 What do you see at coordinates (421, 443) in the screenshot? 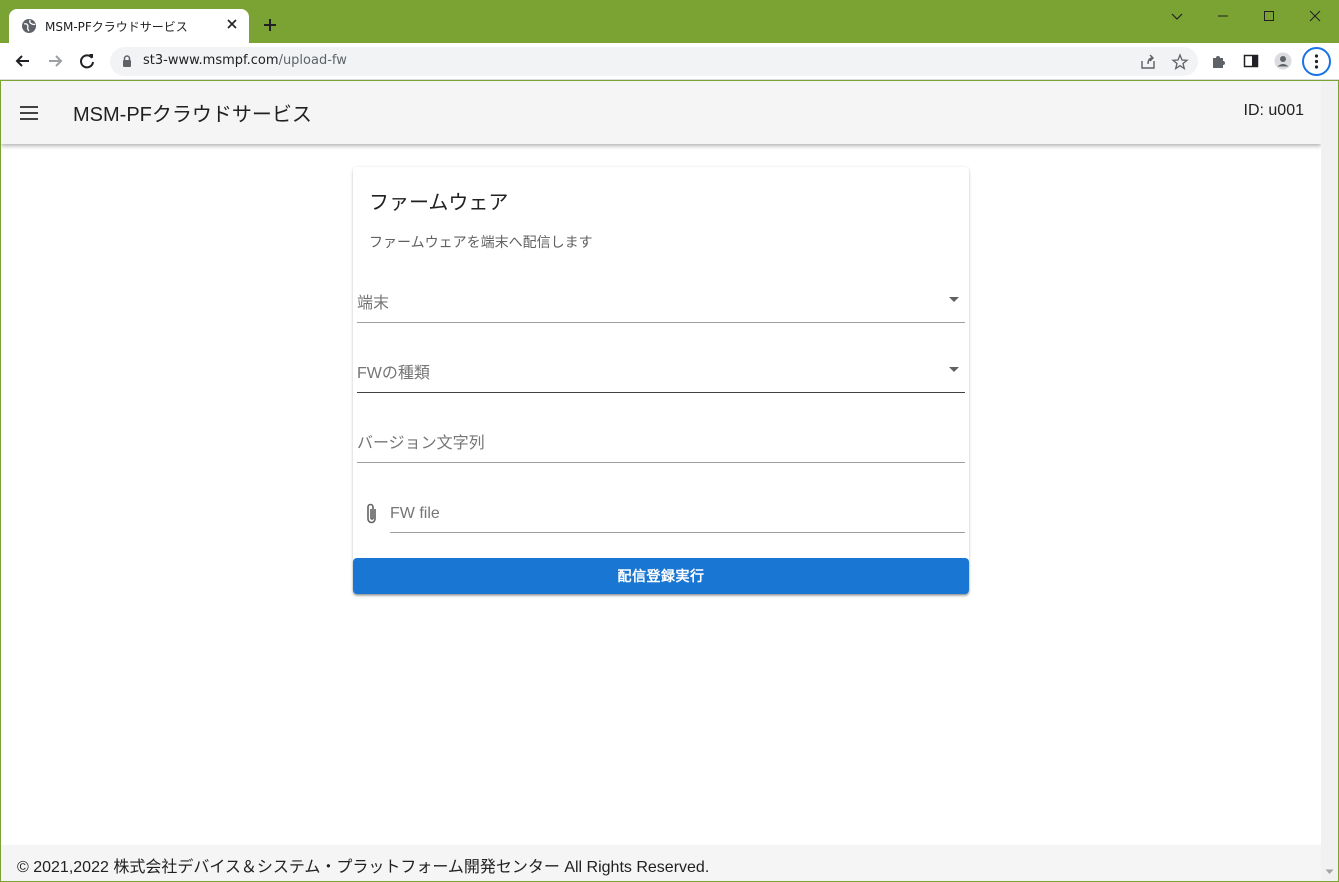
I see `version-input-label: バージョン文字列` at bounding box center [421, 443].